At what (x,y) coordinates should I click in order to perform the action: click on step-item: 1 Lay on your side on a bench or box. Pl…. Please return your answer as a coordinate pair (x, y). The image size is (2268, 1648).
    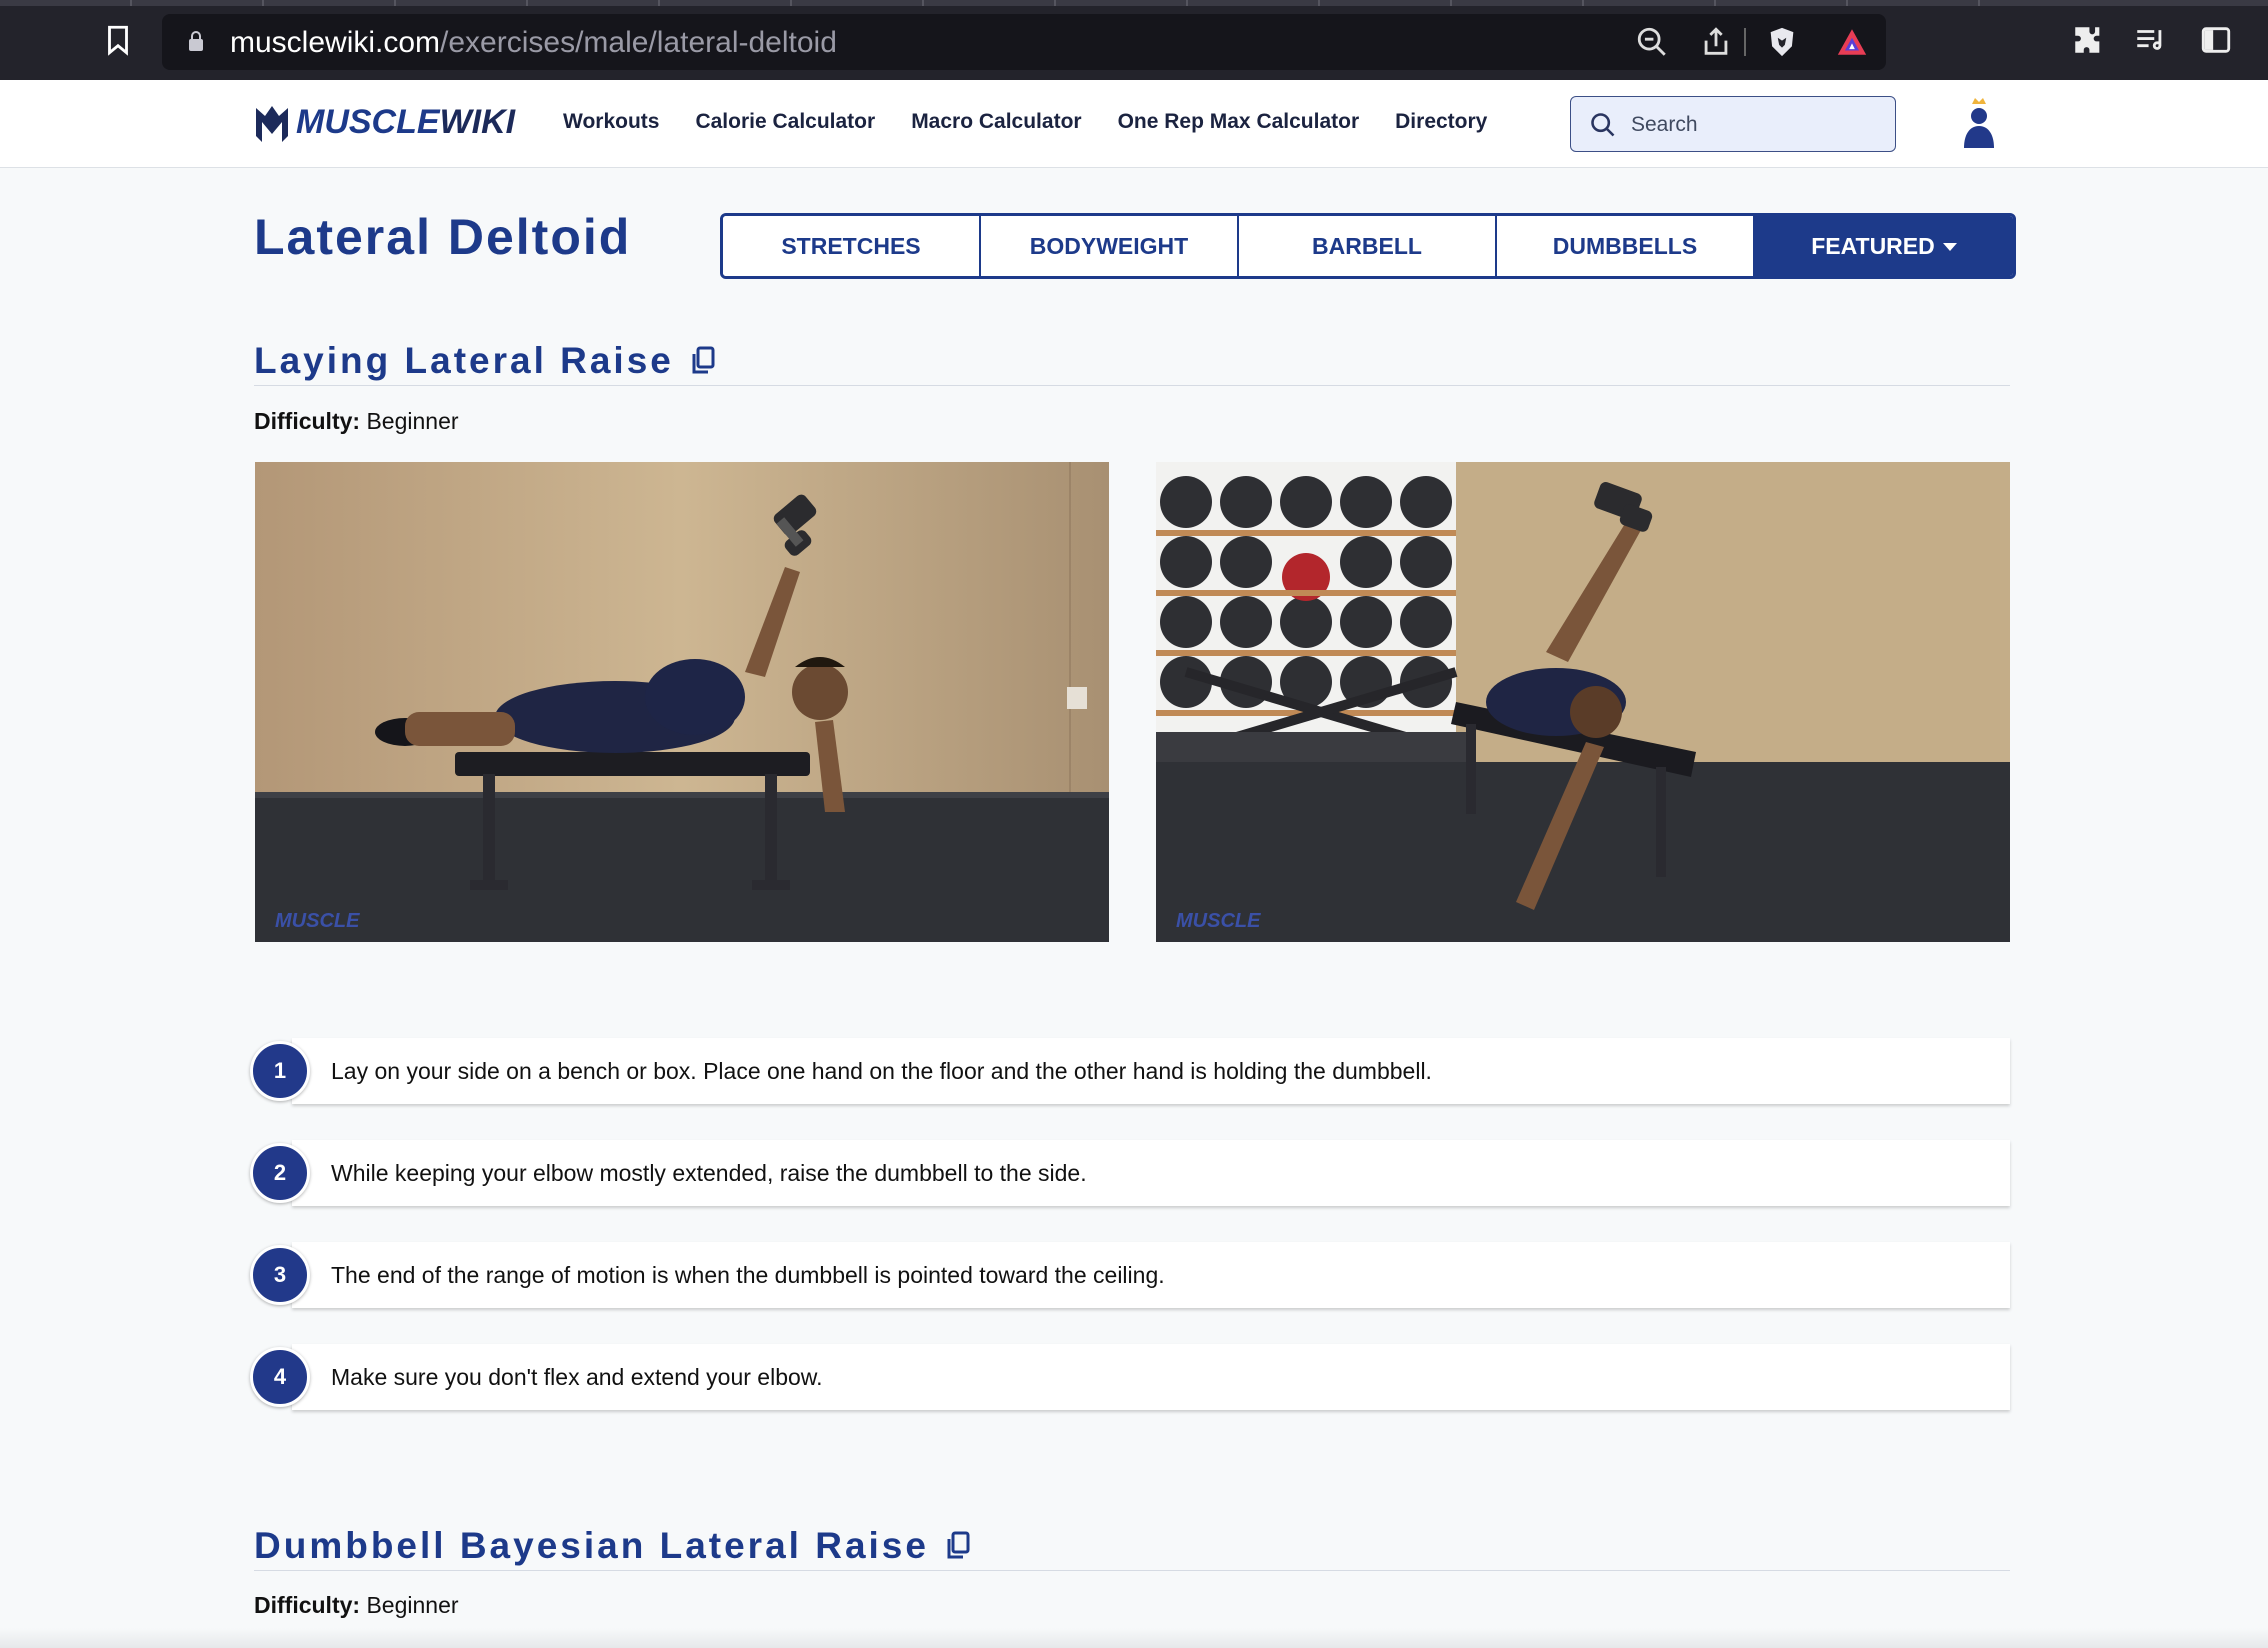
    Looking at the image, I should click on (1130, 1071).